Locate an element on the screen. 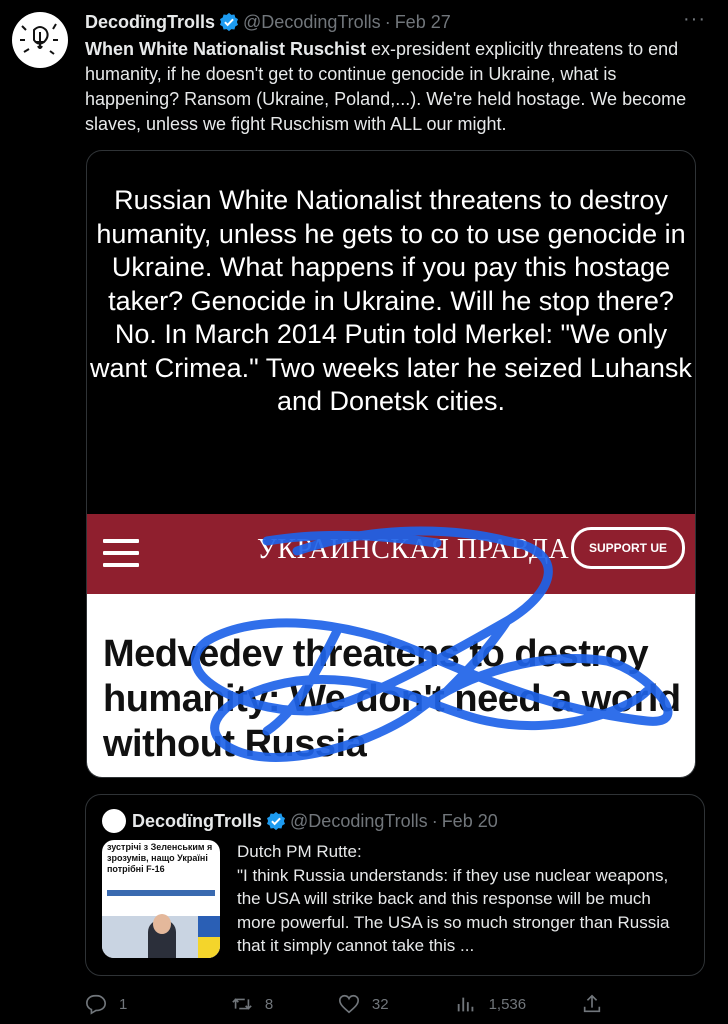 This screenshot has width=728, height=1024. heart-icon is located at coordinates (348, 1004).